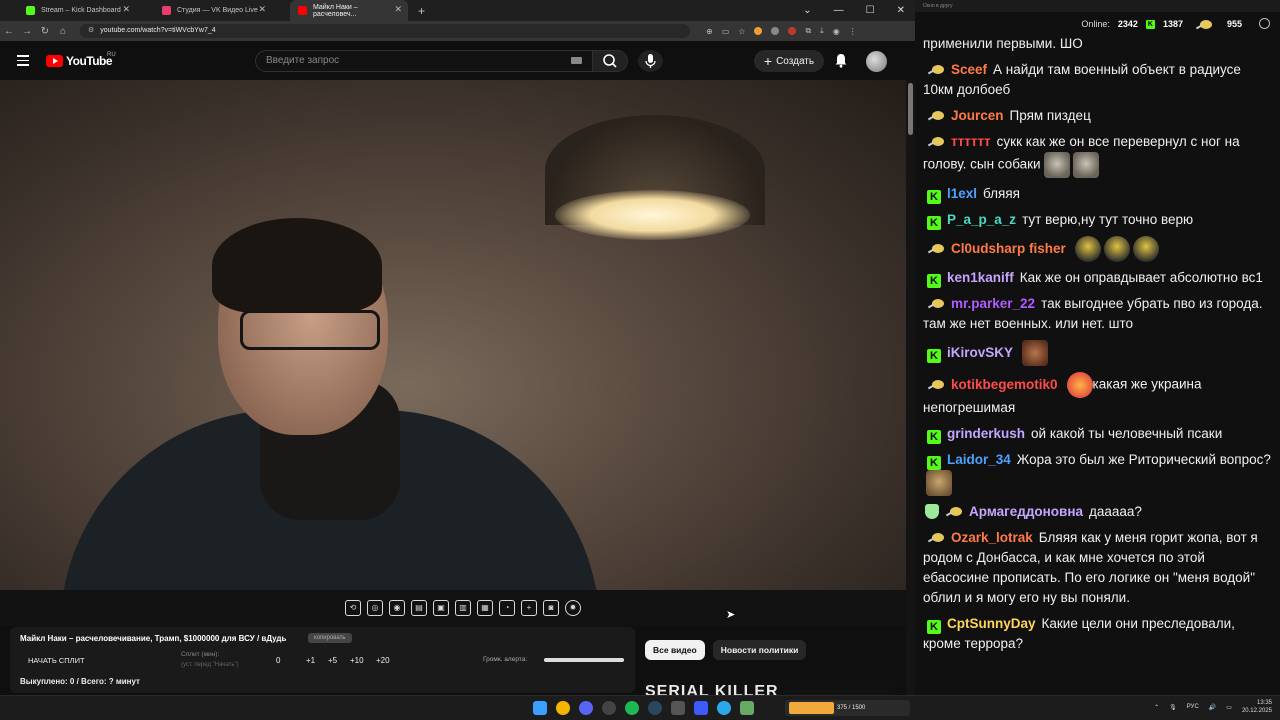  What do you see at coordinates (759, 650) in the screenshot?
I see `chip-politics-news: Новости политики` at bounding box center [759, 650].